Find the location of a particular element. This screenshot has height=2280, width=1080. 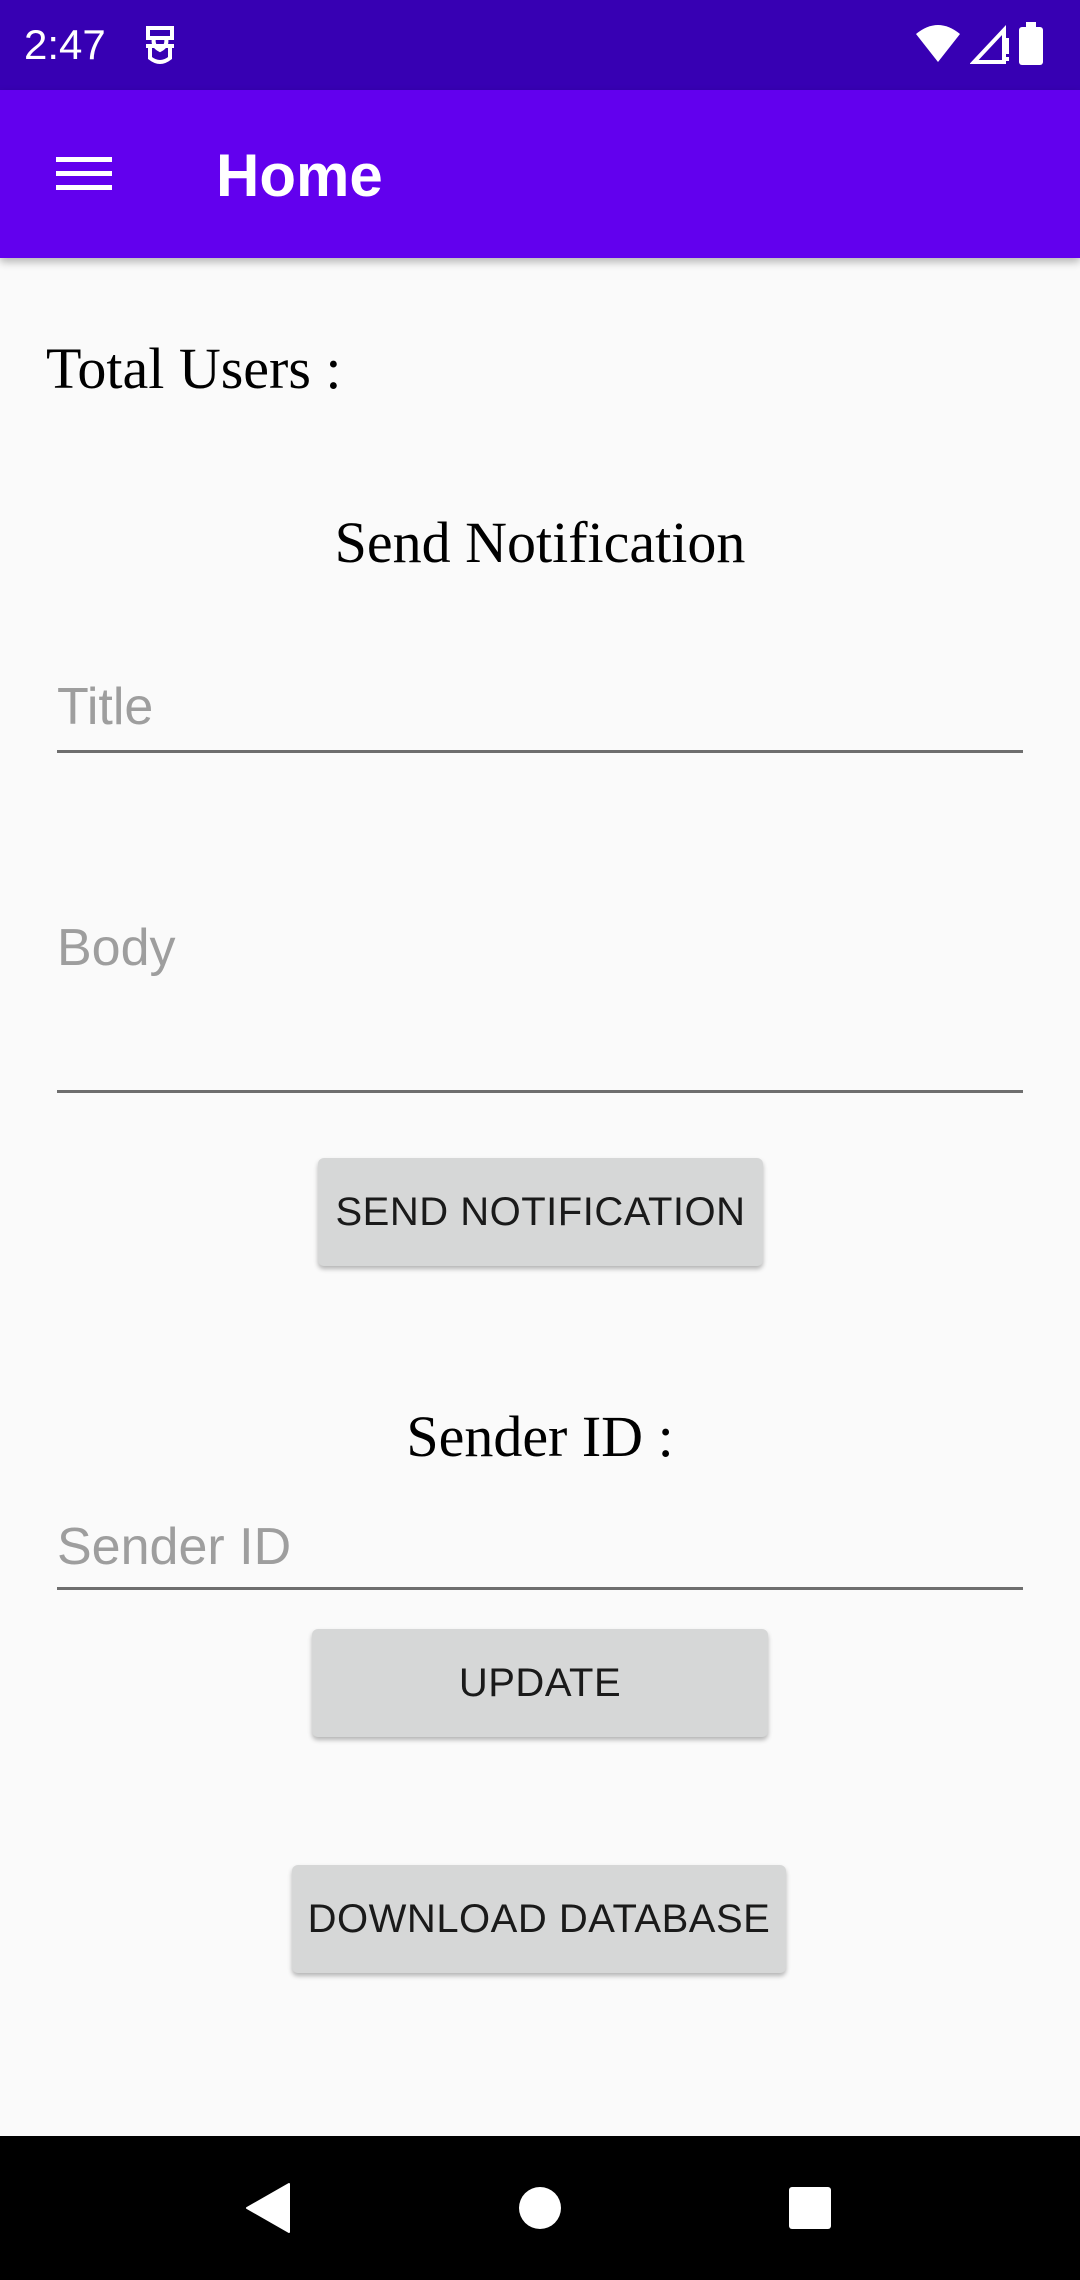

sender-id-heading: Sender ID : is located at coordinates (540, 1436).